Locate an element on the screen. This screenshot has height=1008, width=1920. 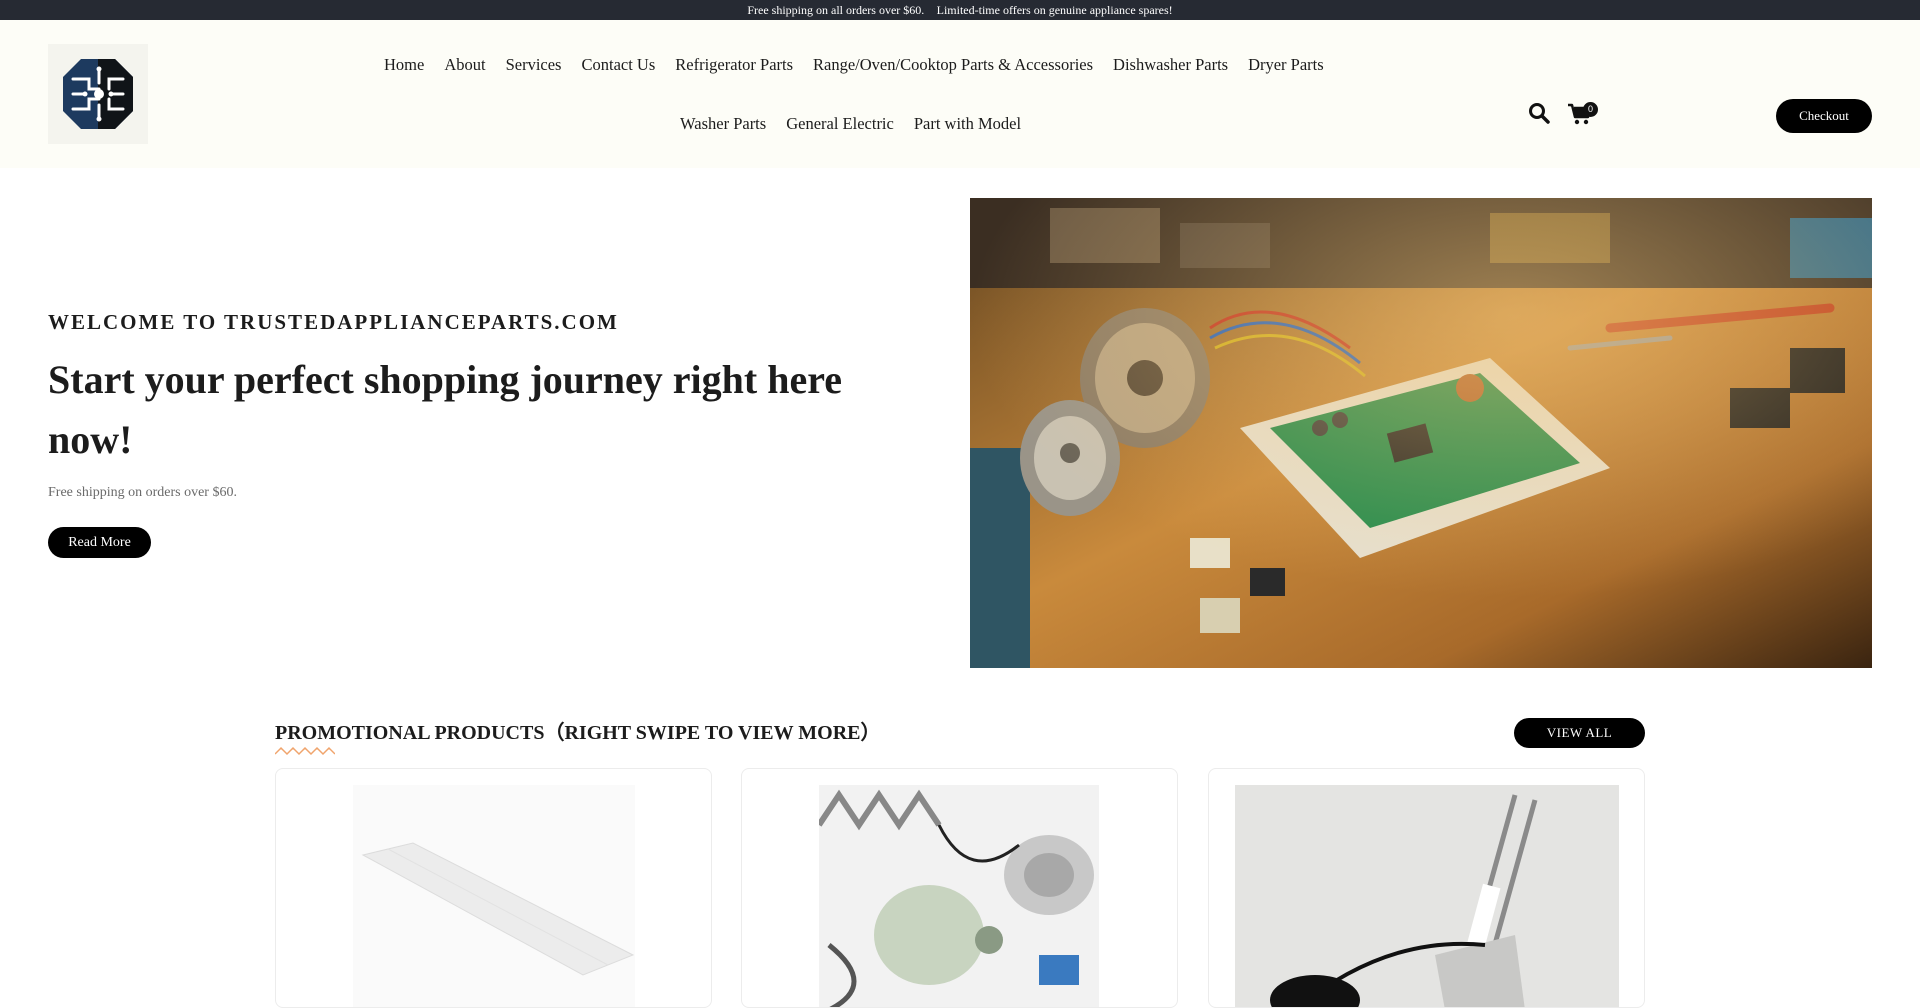
nav-washer-parts: Washer Parts is located at coordinates (723, 124).